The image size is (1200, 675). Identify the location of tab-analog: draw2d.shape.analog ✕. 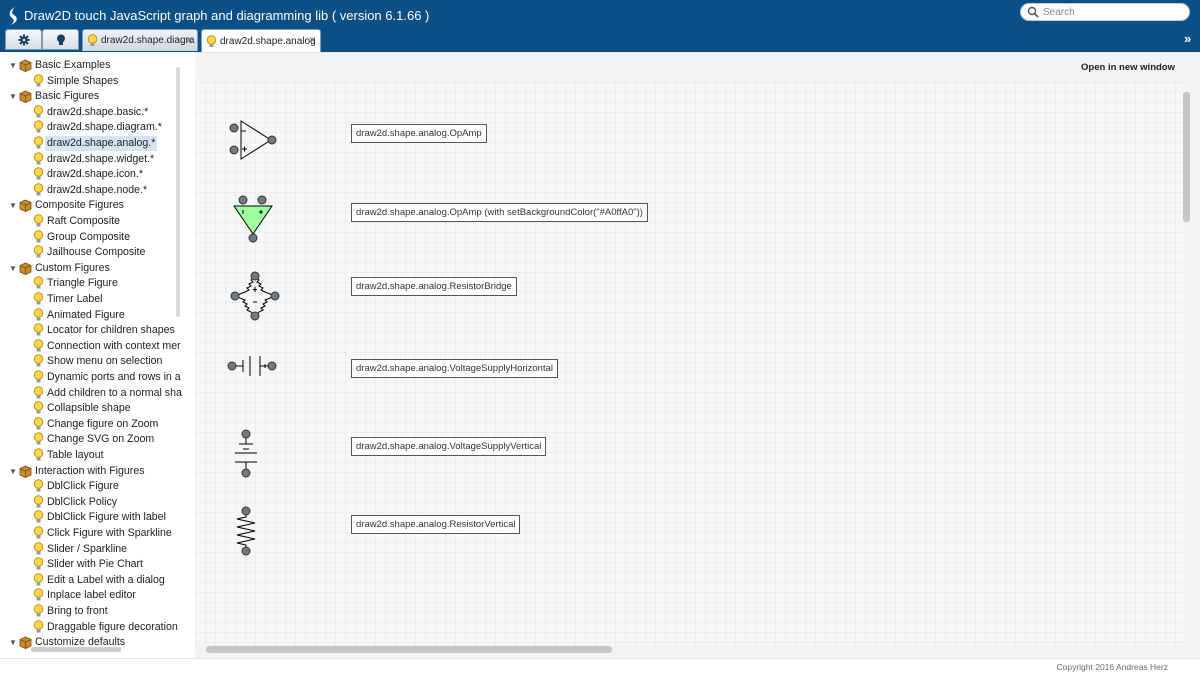
(261, 40).